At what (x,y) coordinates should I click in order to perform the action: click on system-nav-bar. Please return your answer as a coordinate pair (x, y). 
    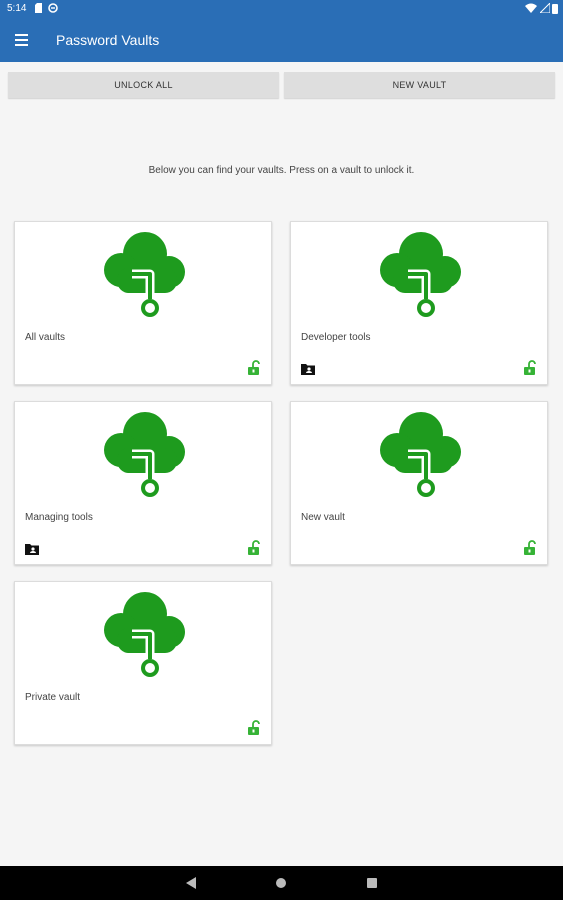
    Looking at the image, I should click on (281, 883).